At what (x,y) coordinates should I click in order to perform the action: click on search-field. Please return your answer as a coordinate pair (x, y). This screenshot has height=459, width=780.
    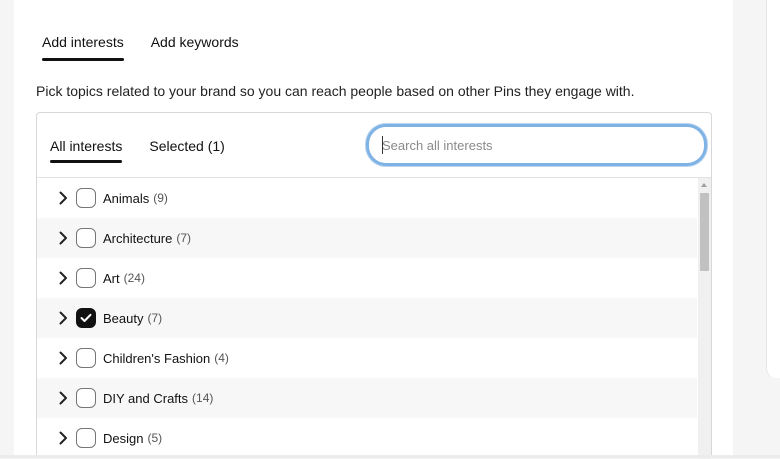
    Looking at the image, I should click on (536, 145).